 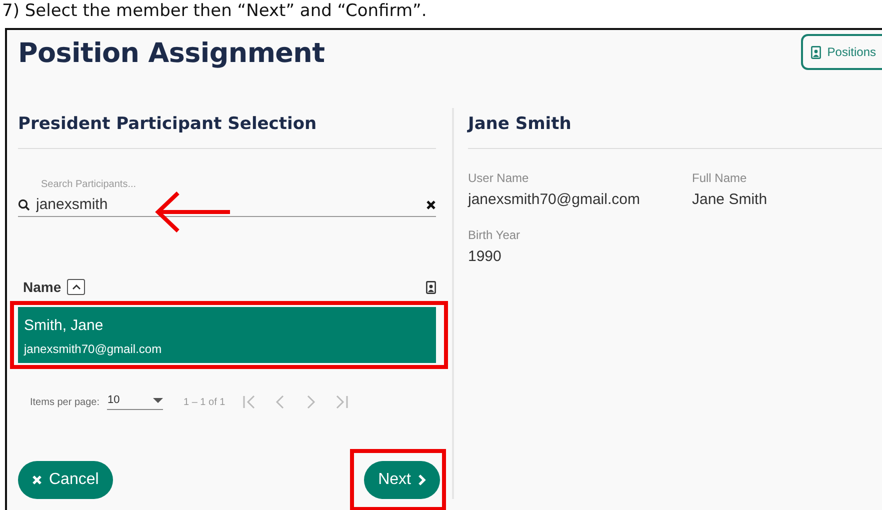 I want to click on page-size-select: 10, so click(x=135, y=402).